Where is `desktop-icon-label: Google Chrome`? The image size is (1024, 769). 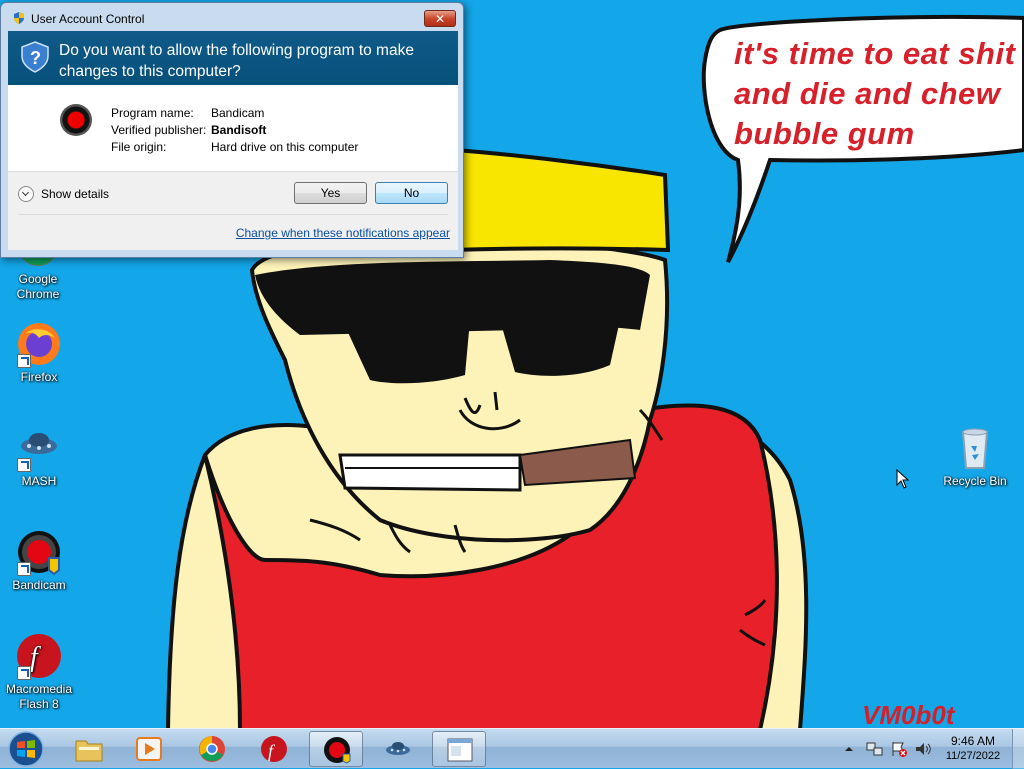 desktop-icon-label: Google Chrome is located at coordinates (38, 286).